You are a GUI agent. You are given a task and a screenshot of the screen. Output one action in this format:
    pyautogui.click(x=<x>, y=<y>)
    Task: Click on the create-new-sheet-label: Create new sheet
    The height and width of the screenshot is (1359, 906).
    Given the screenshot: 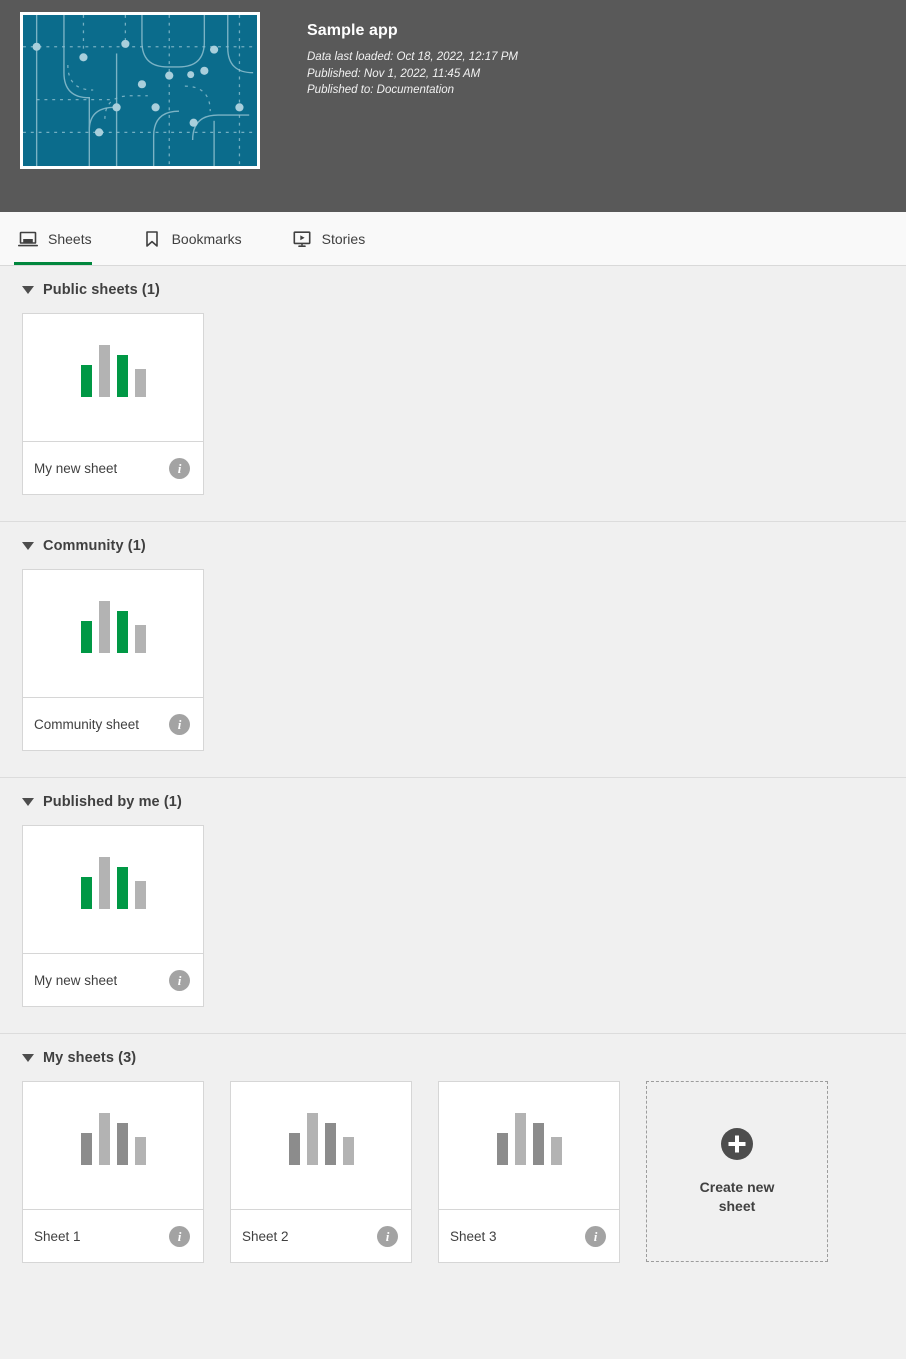 What is the action you would take?
    pyautogui.click(x=737, y=1196)
    